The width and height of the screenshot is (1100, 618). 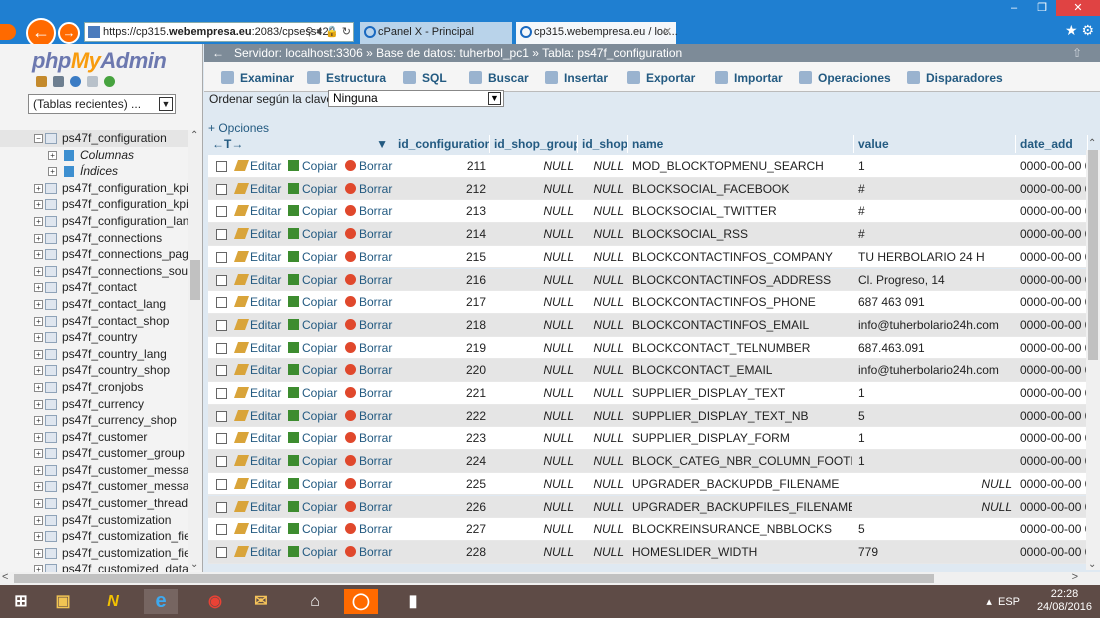 I want to click on minimize-button: –, so click(x=1014, y=8).